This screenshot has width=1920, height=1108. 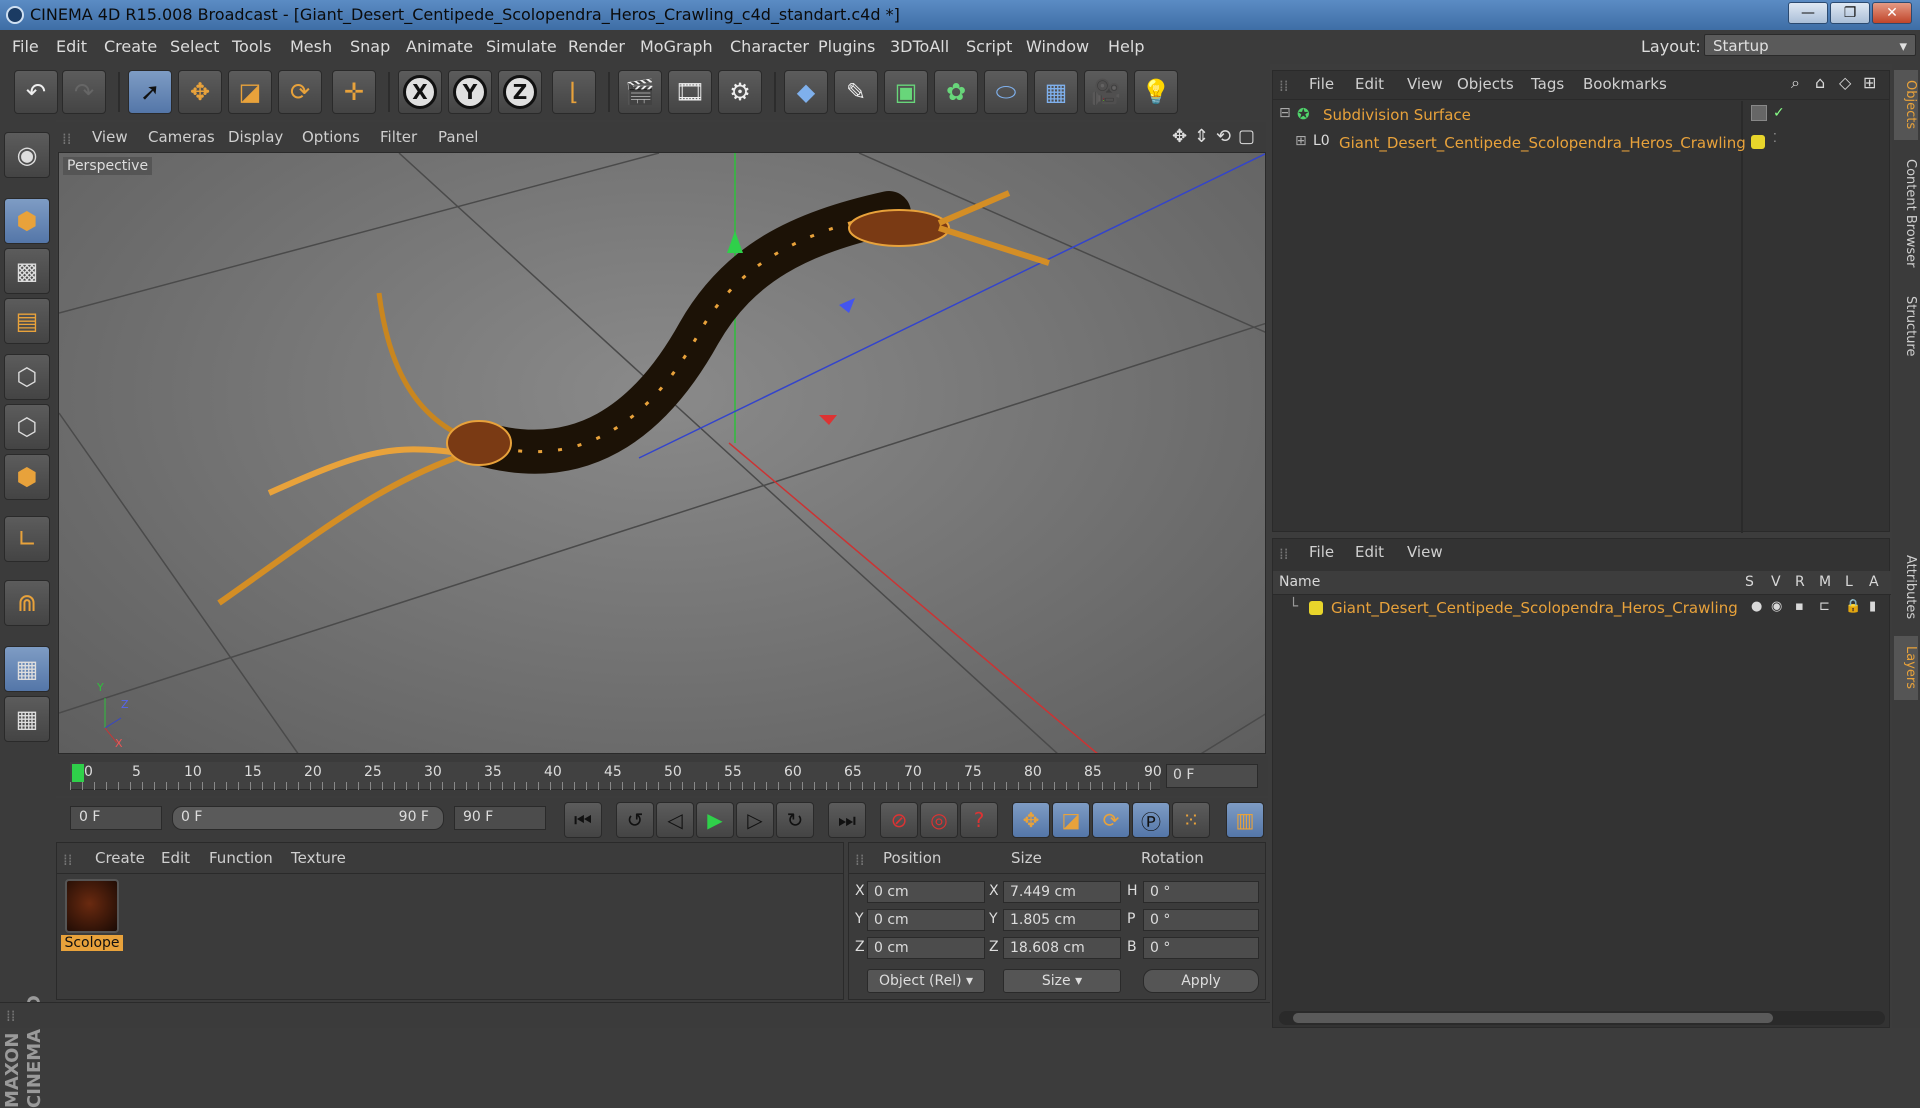 I want to click on layer-color-icon, so click(x=1758, y=142).